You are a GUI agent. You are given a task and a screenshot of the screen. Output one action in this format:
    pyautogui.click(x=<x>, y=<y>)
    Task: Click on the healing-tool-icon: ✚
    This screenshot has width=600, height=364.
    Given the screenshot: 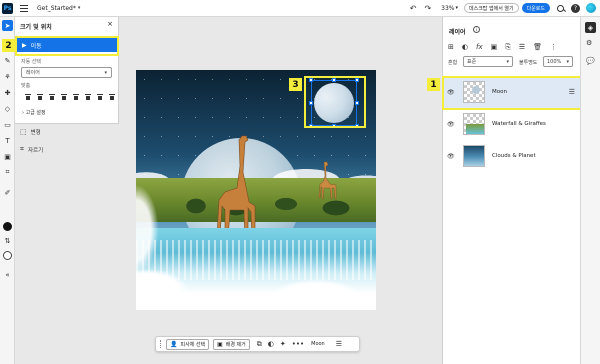 What is the action you would take?
    pyautogui.click(x=7, y=92)
    